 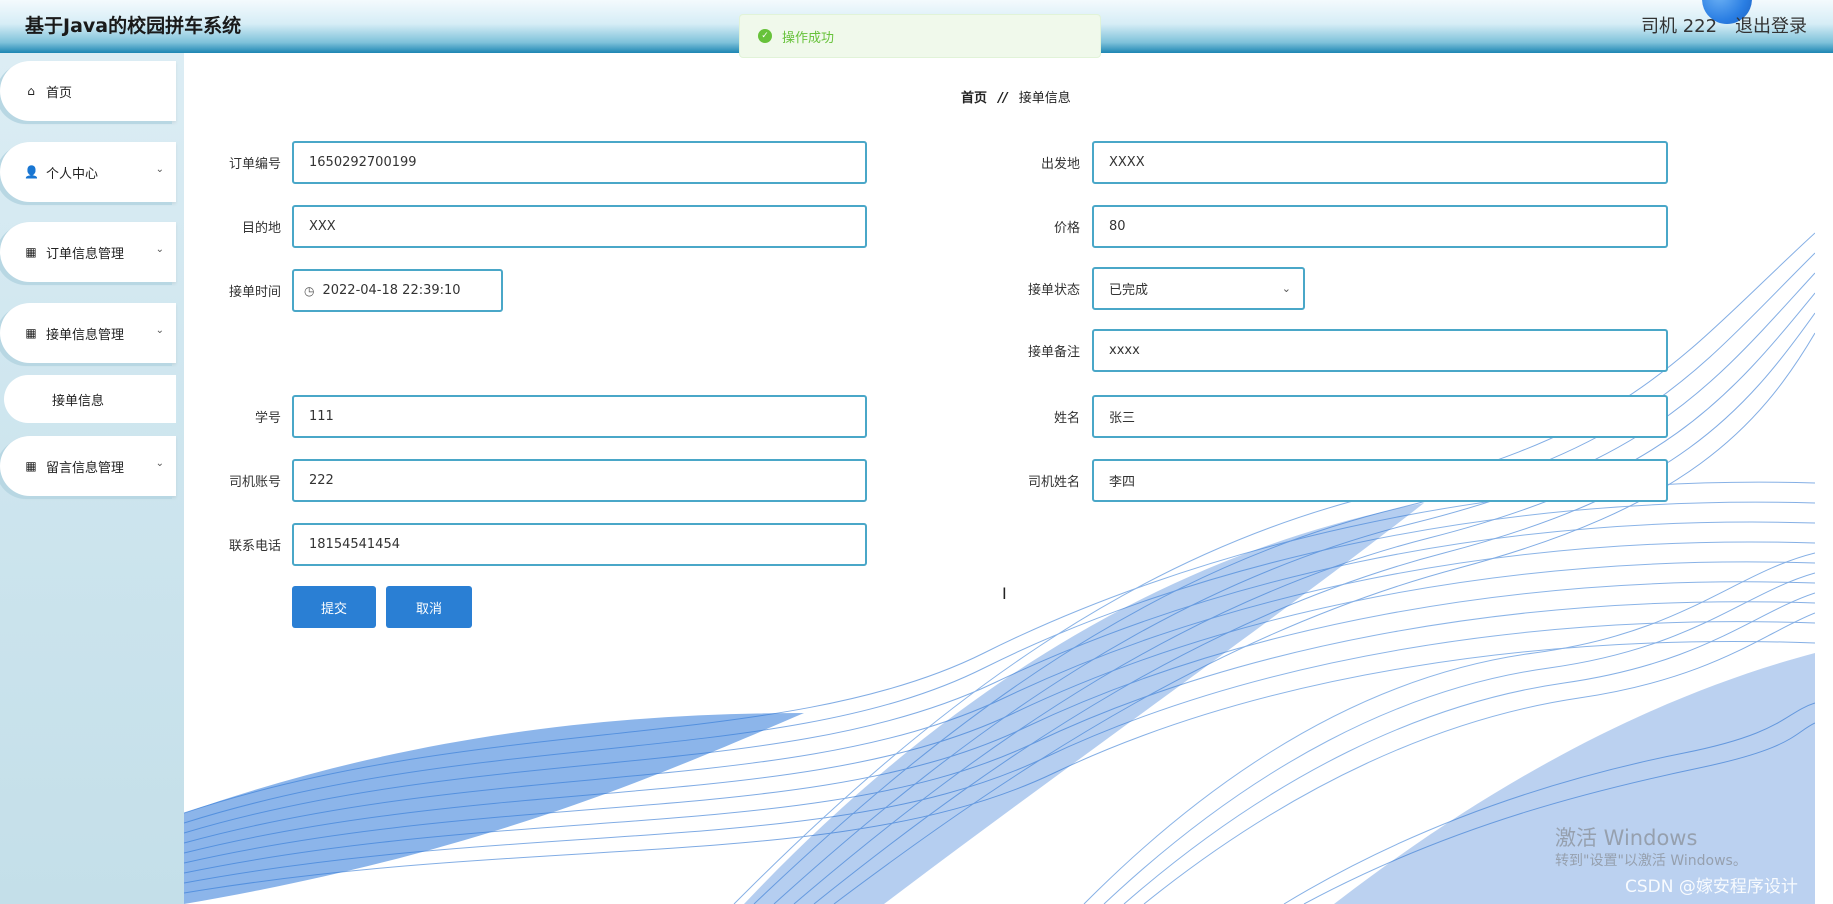 I want to click on destination-field: XXX, so click(x=579, y=226).